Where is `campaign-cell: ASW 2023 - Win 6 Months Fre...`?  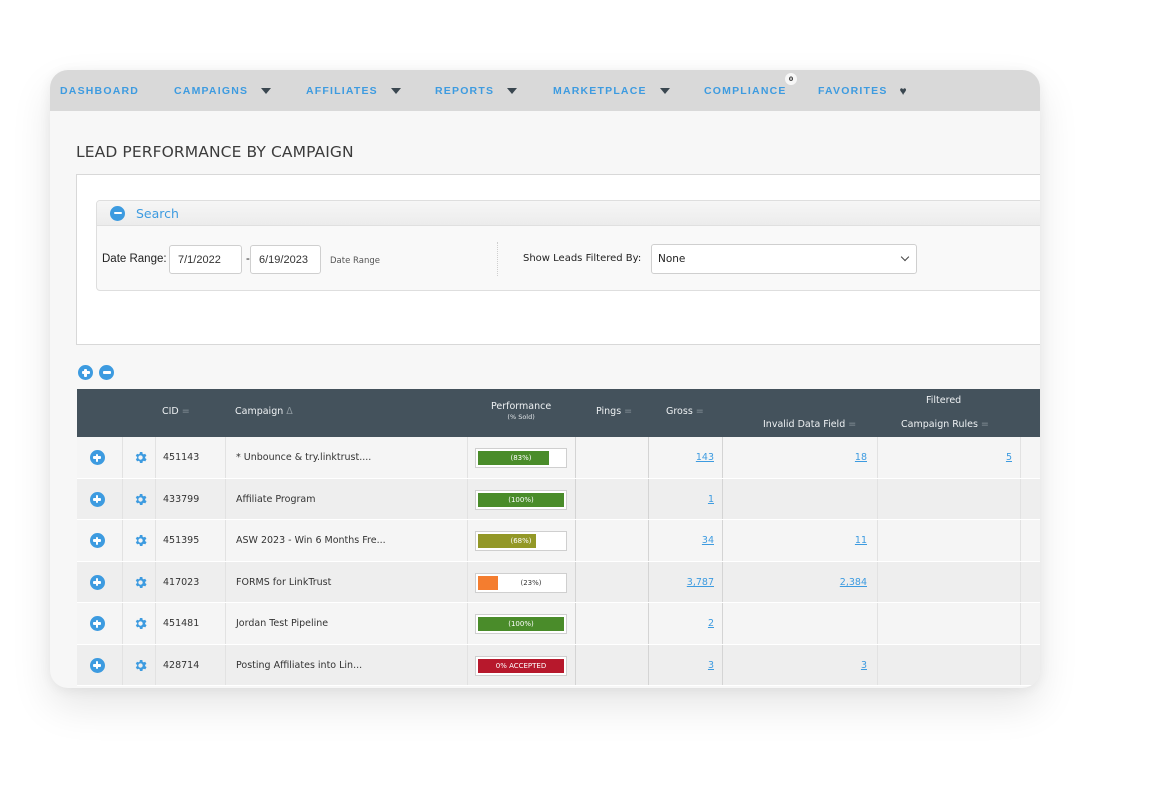
campaign-cell: ASW 2023 - Win 6 Months Fre... is located at coordinates (311, 541).